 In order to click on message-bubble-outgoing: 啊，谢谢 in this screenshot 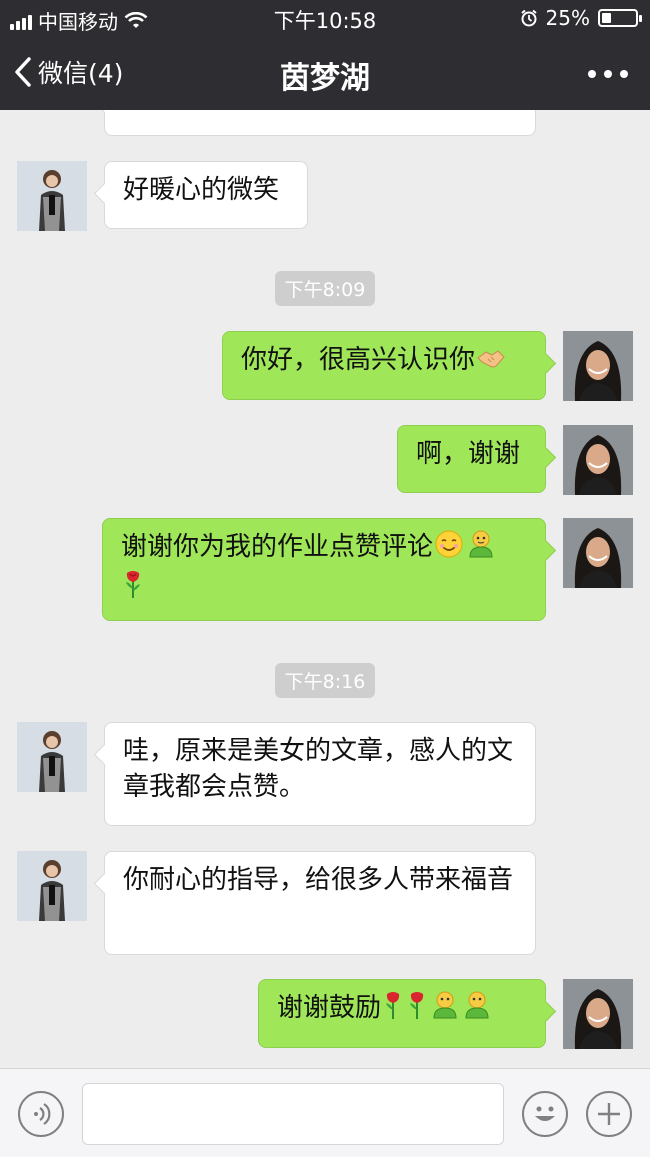, I will do `click(471, 459)`.